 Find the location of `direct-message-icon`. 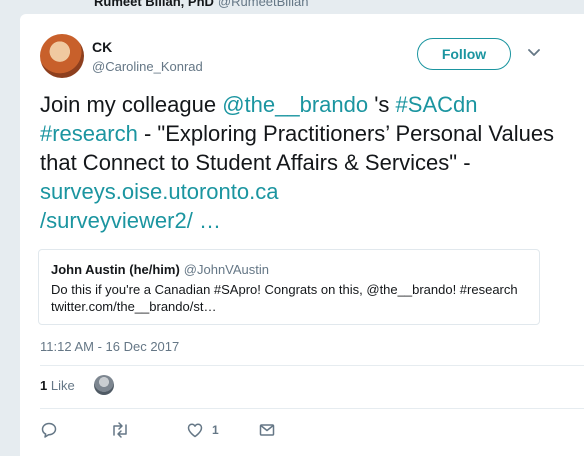

direct-message-icon is located at coordinates (267, 430).